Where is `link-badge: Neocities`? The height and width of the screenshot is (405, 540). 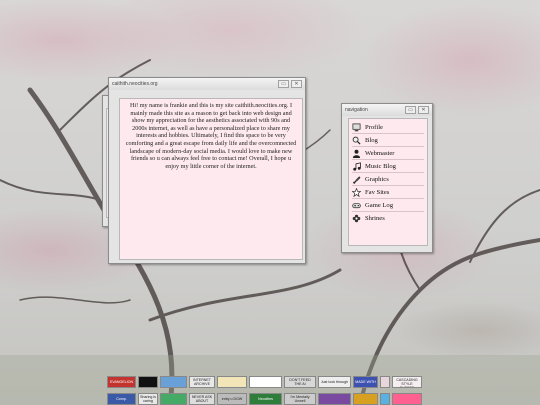 link-badge: Neocities is located at coordinates (265, 399).